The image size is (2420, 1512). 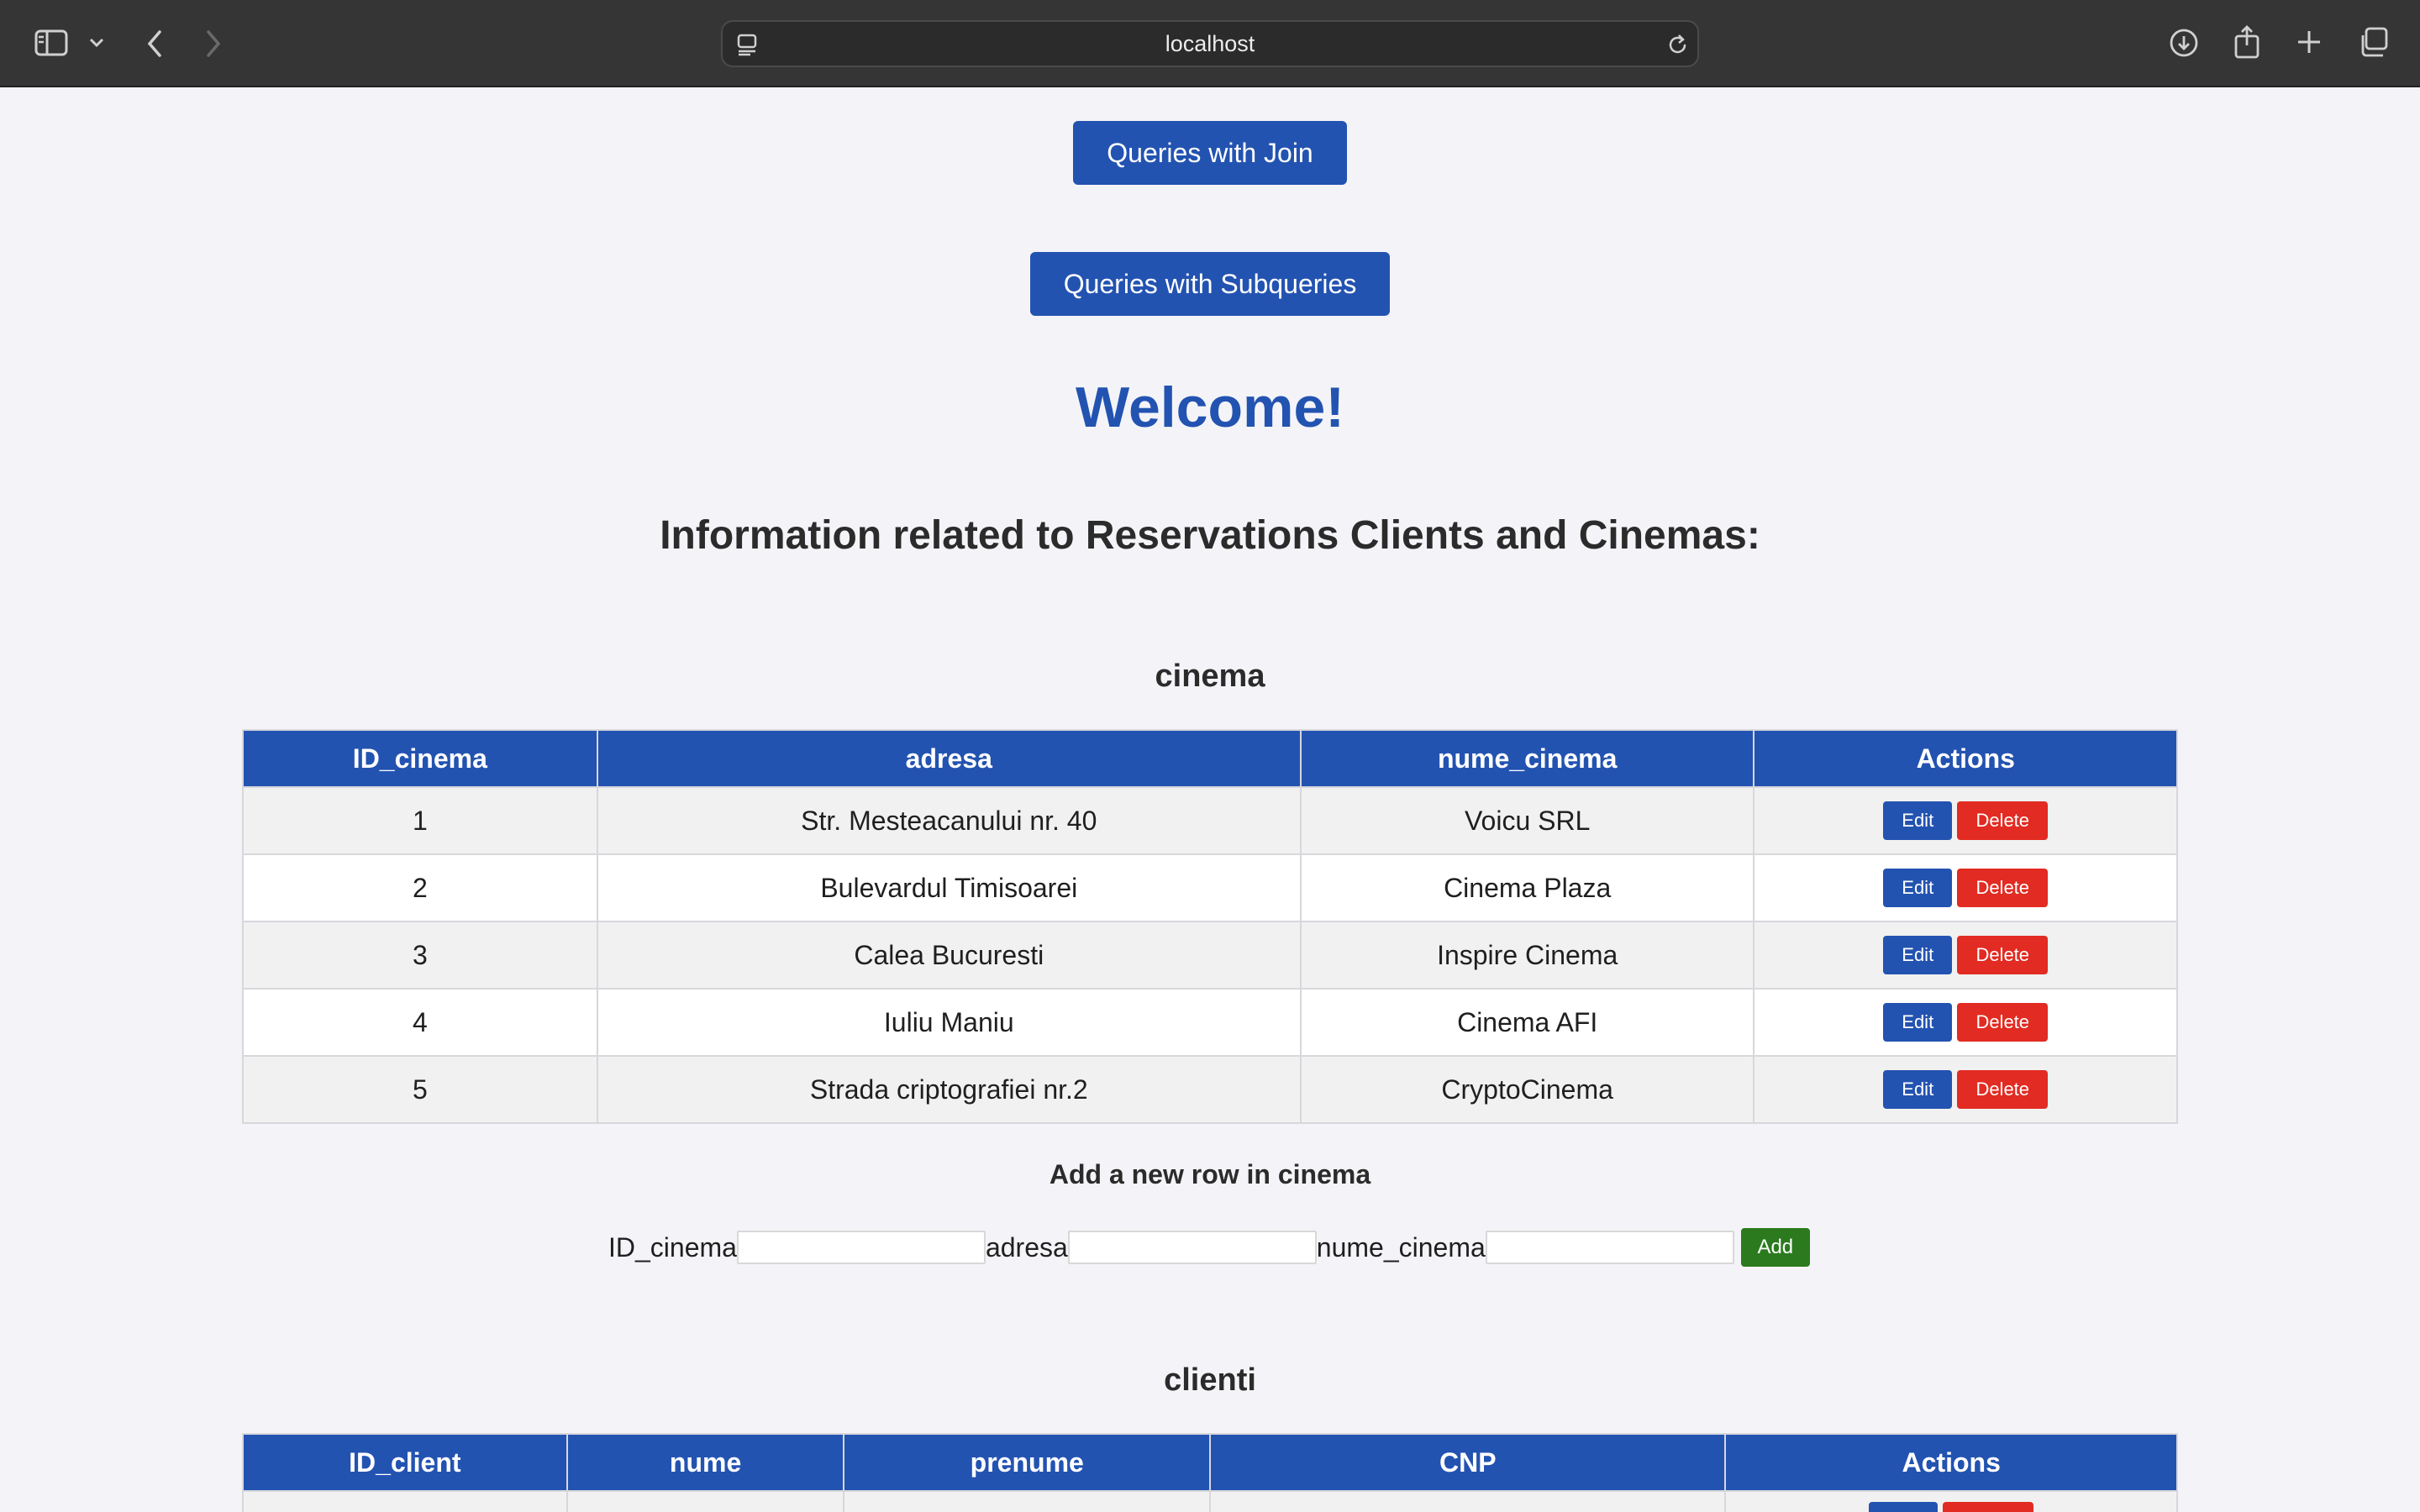 I want to click on welcome-heading: Welcome!, so click(x=1210, y=407).